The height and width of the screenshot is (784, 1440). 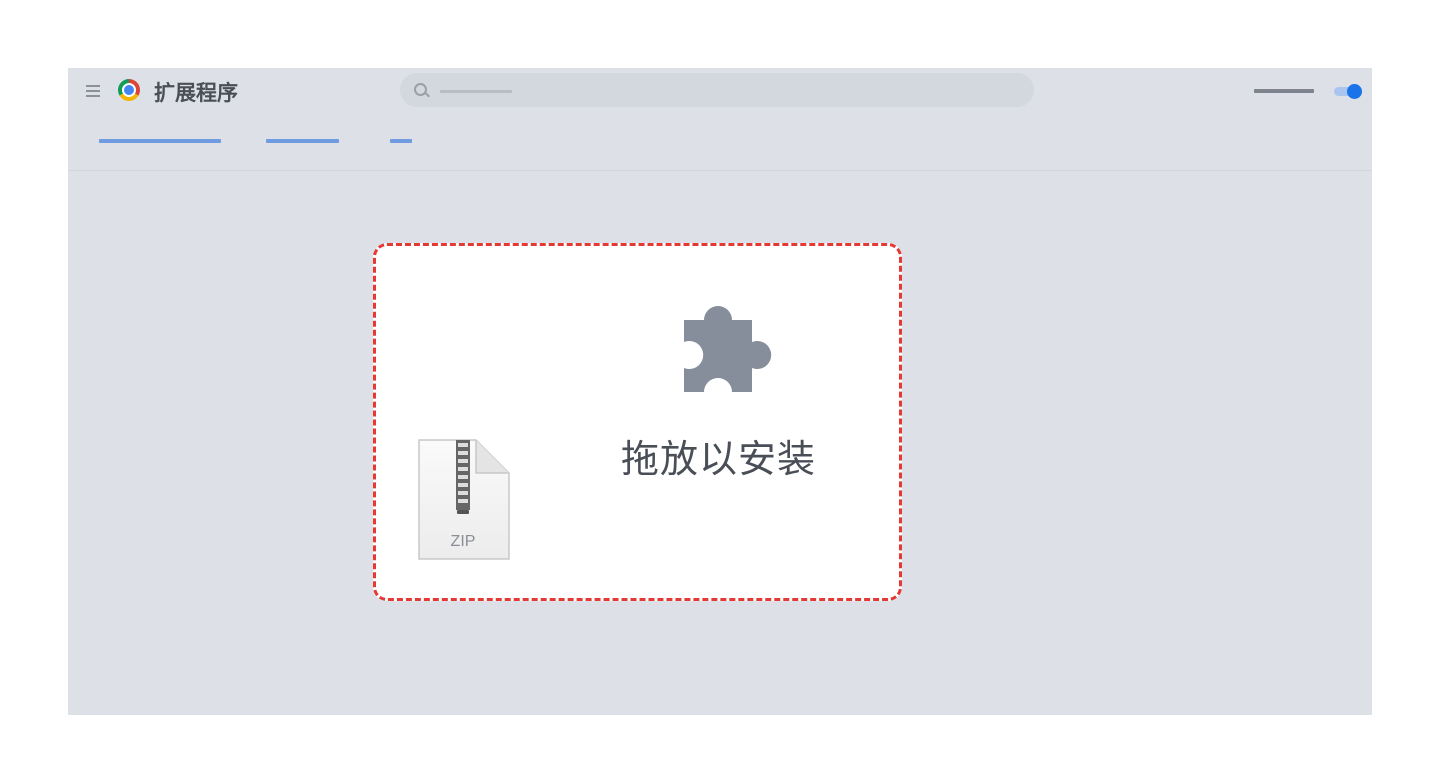 What do you see at coordinates (464, 500) in the screenshot?
I see `zip-file: ZIP` at bounding box center [464, 500].